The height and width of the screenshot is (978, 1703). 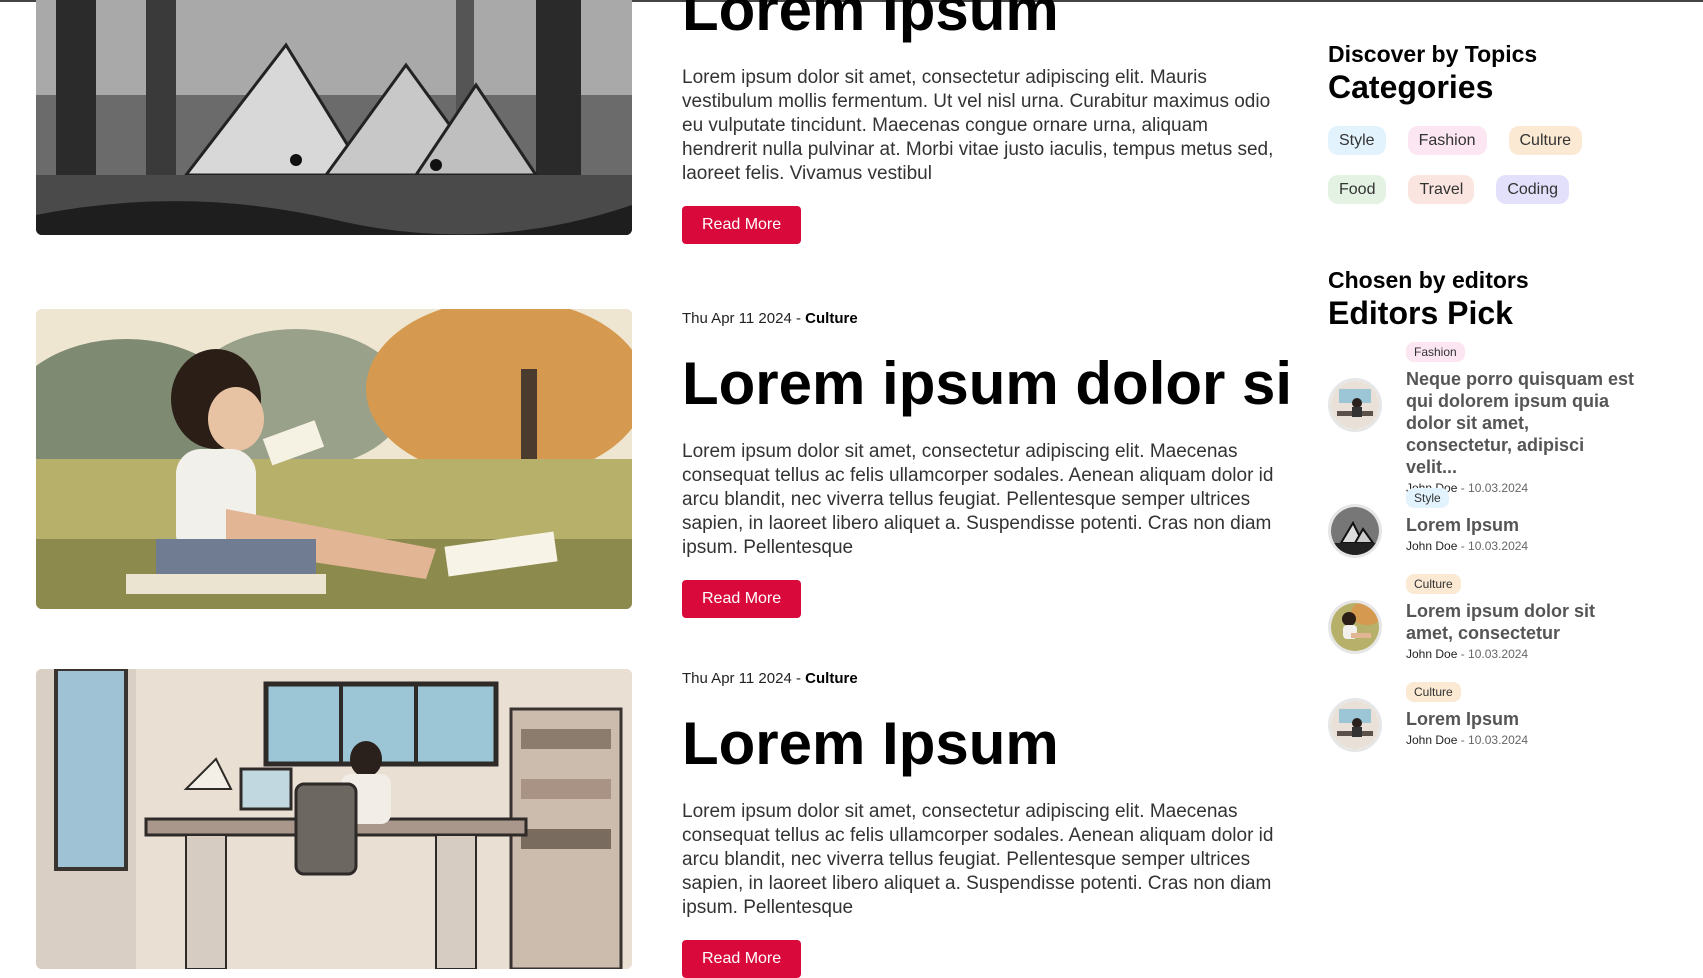 What do you see at coordinates (1355, 531) in the screenshot?
I see `tents-avatar-icon` at bounding box center [1355, 531].